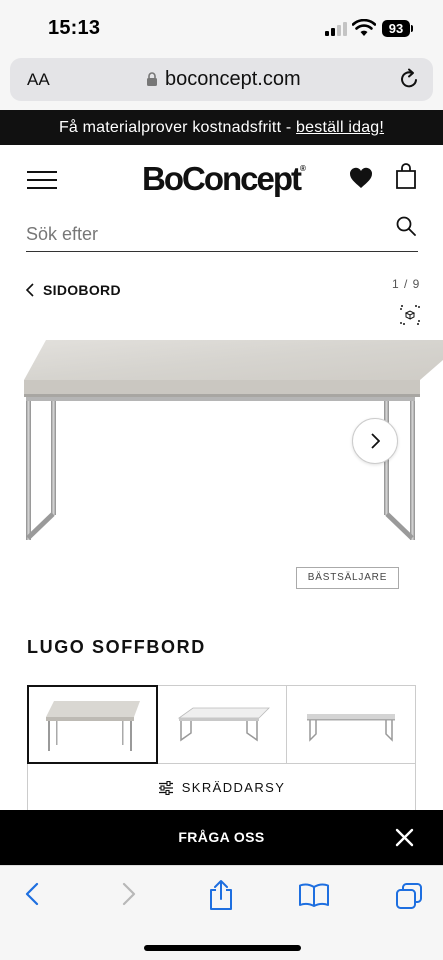  Describe the element at coordinates (38, 80) in the screenshot. I see `text-size-button: AA` at that location.